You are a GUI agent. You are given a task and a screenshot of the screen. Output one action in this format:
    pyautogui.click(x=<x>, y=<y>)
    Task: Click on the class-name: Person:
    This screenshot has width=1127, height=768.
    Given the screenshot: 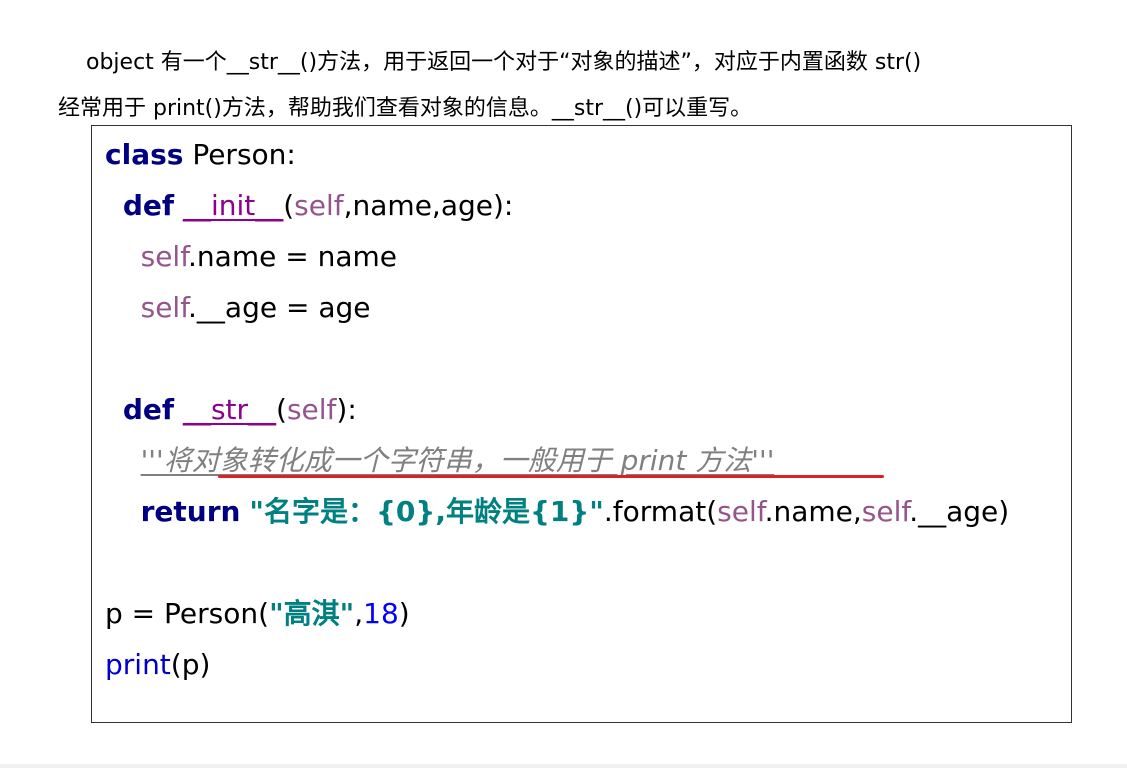 What is the action you would take?
    pyautogui.click(x=239, y=154)
    